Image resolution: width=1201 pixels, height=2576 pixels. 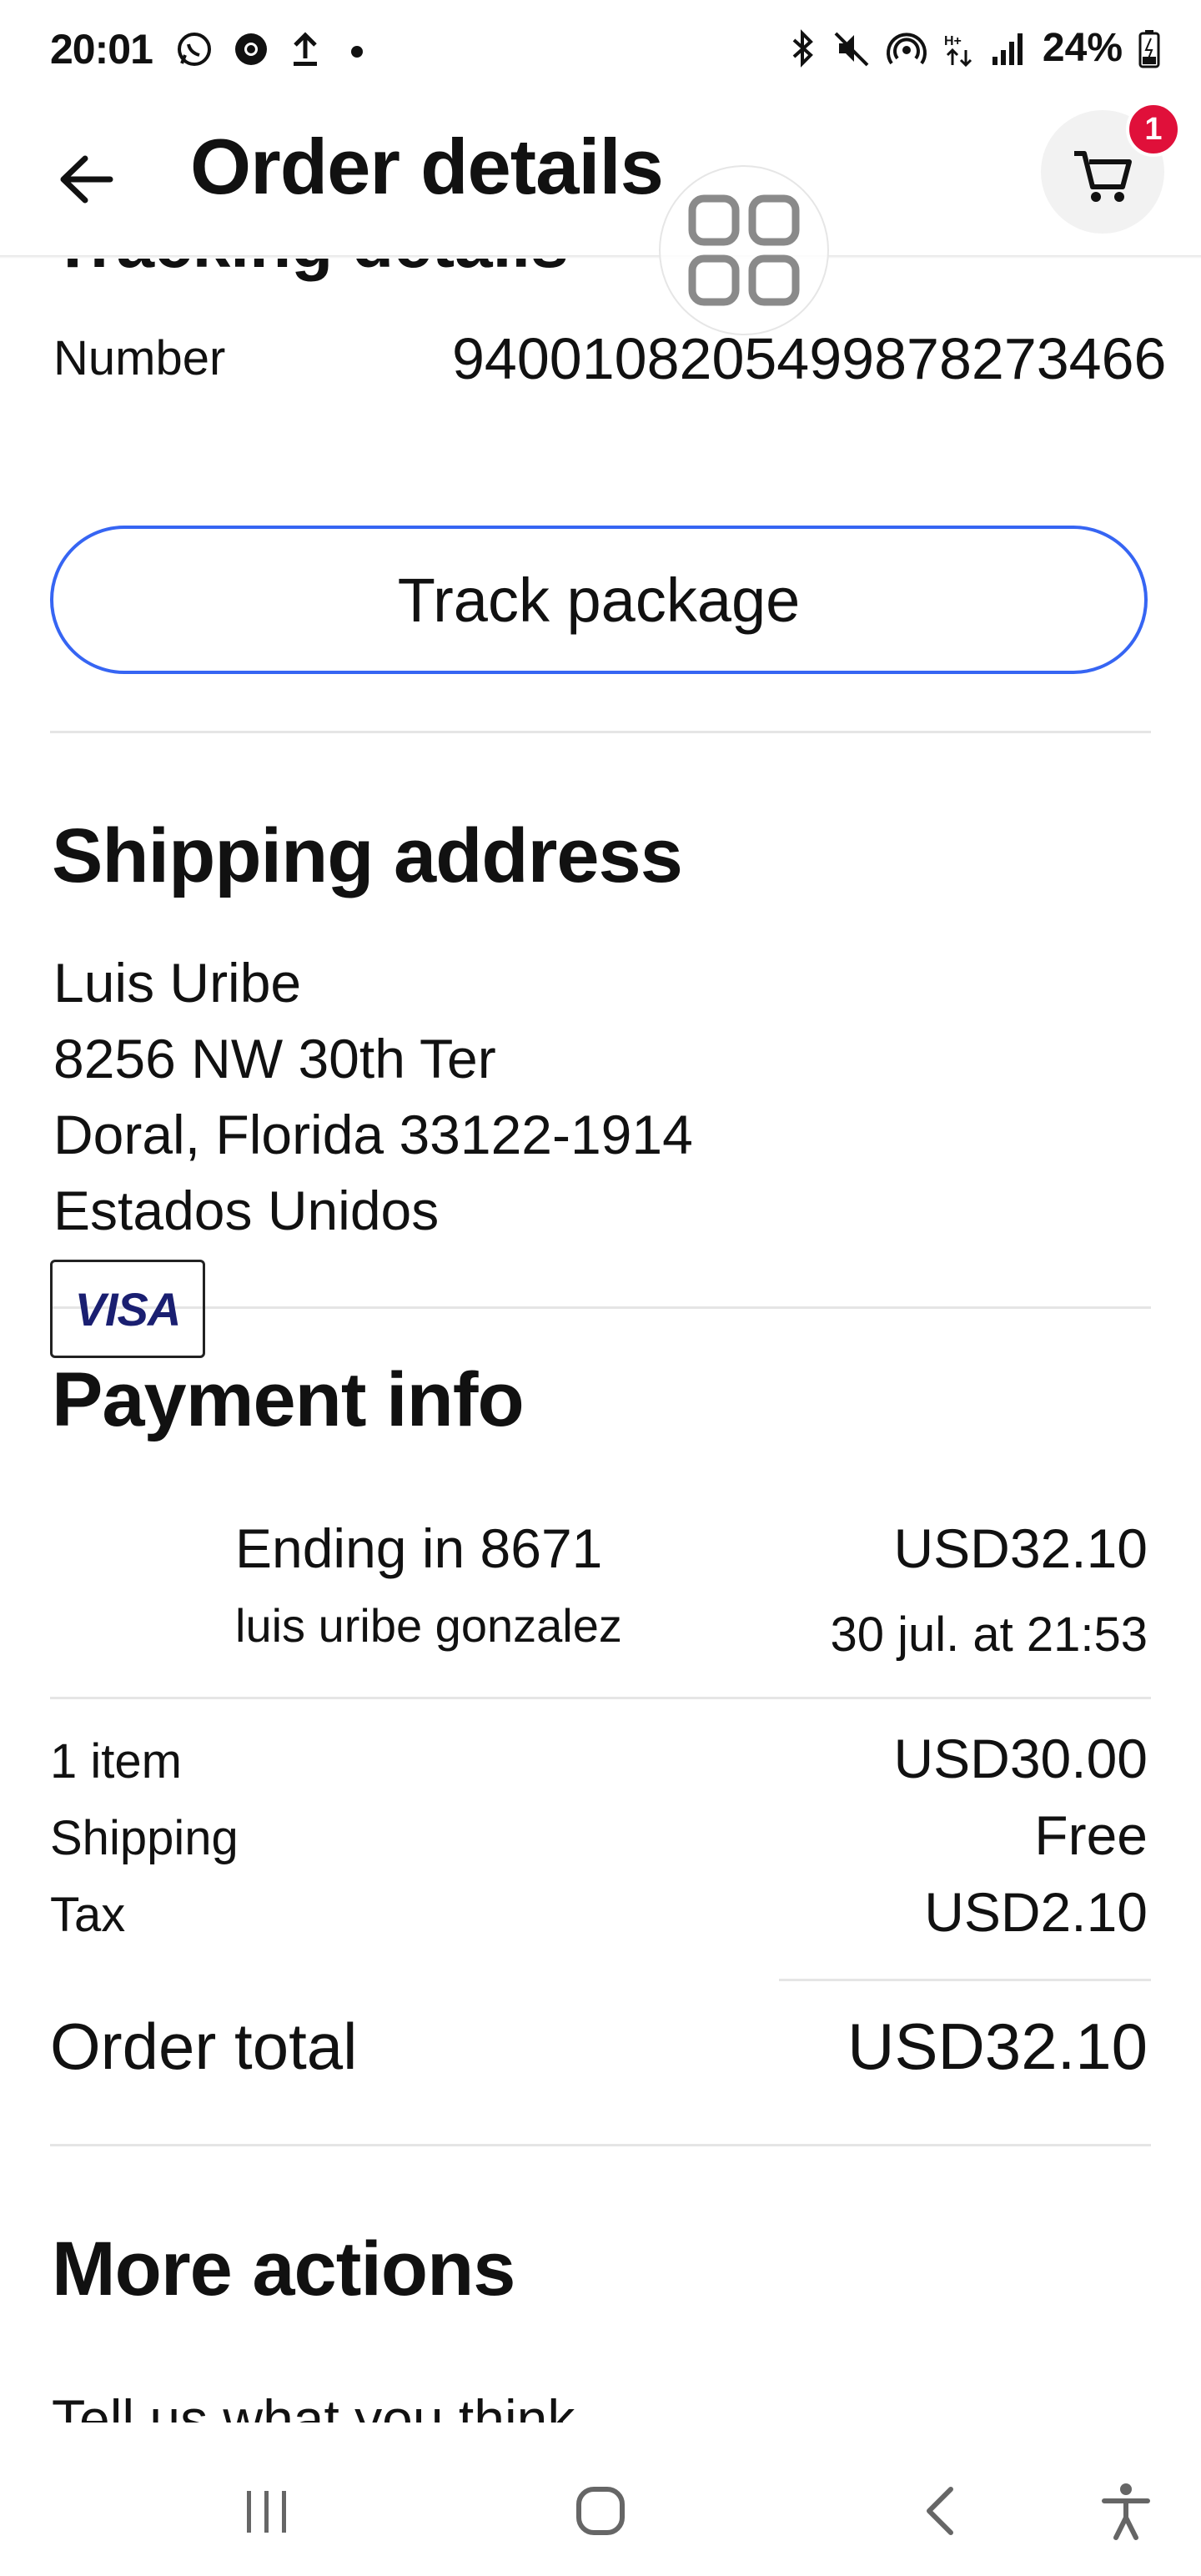 What do you see at coordinates (140, 358) in the screenshot?
I see `tracking-number-label: Number` at bounding box center [140, 358].